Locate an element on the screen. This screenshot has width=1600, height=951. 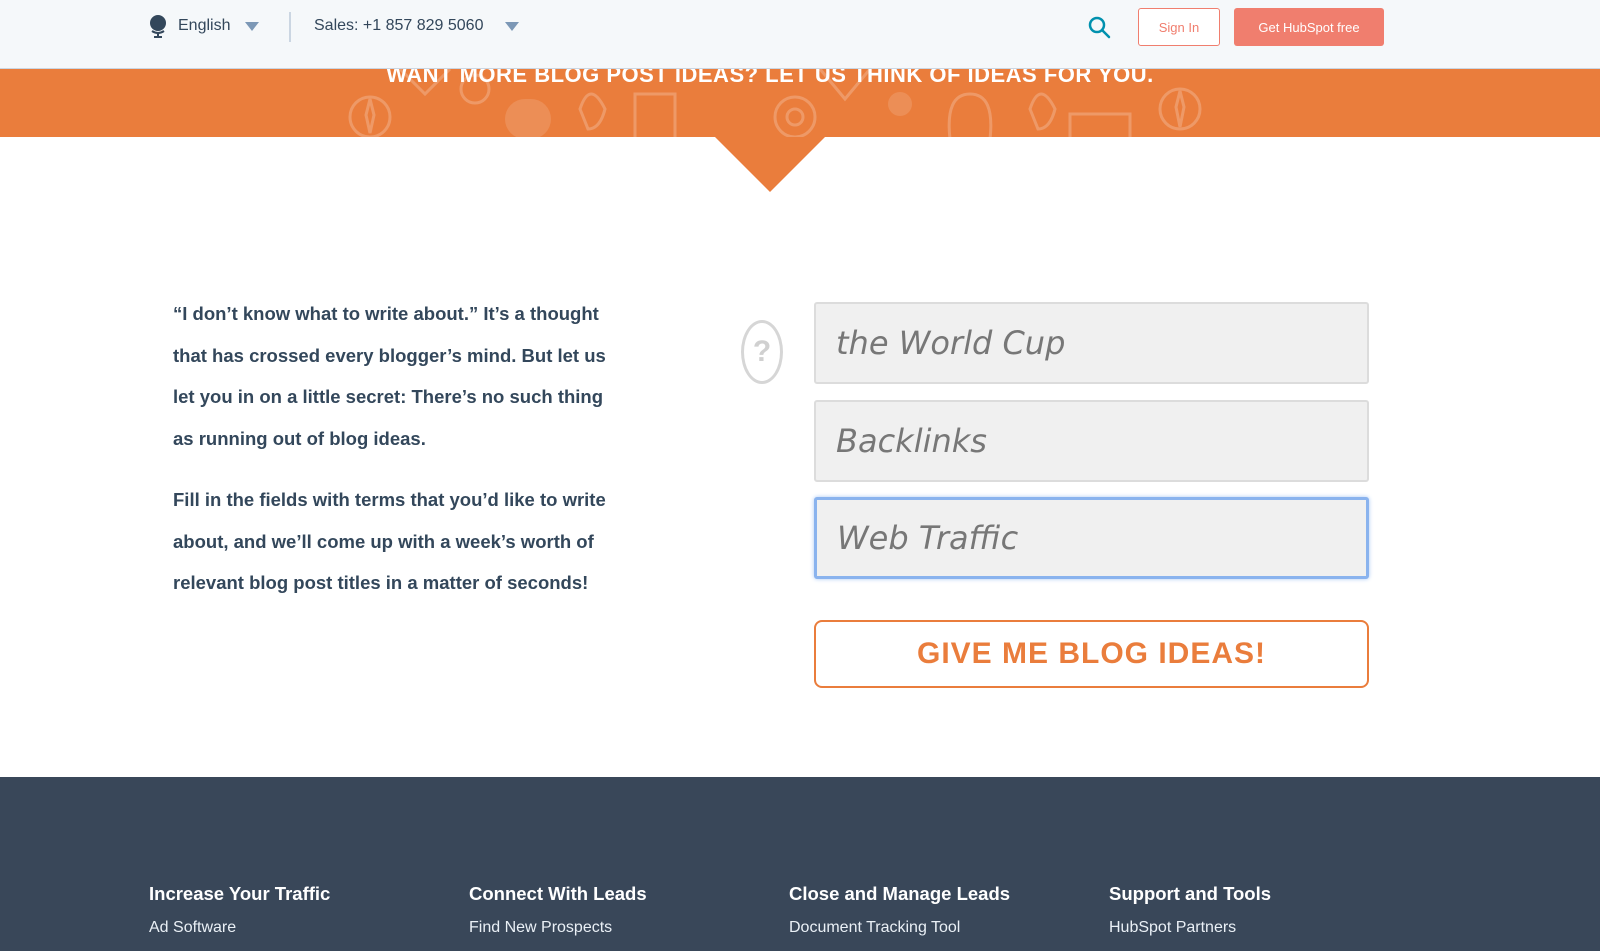
language-selector: English is located at coordinates (204, 26).